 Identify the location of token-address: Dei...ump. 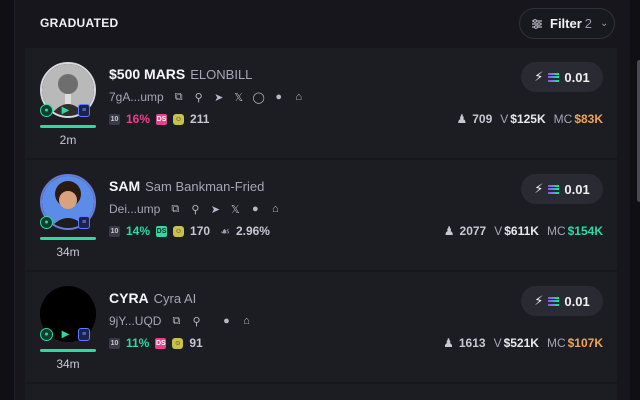
(135, 209).